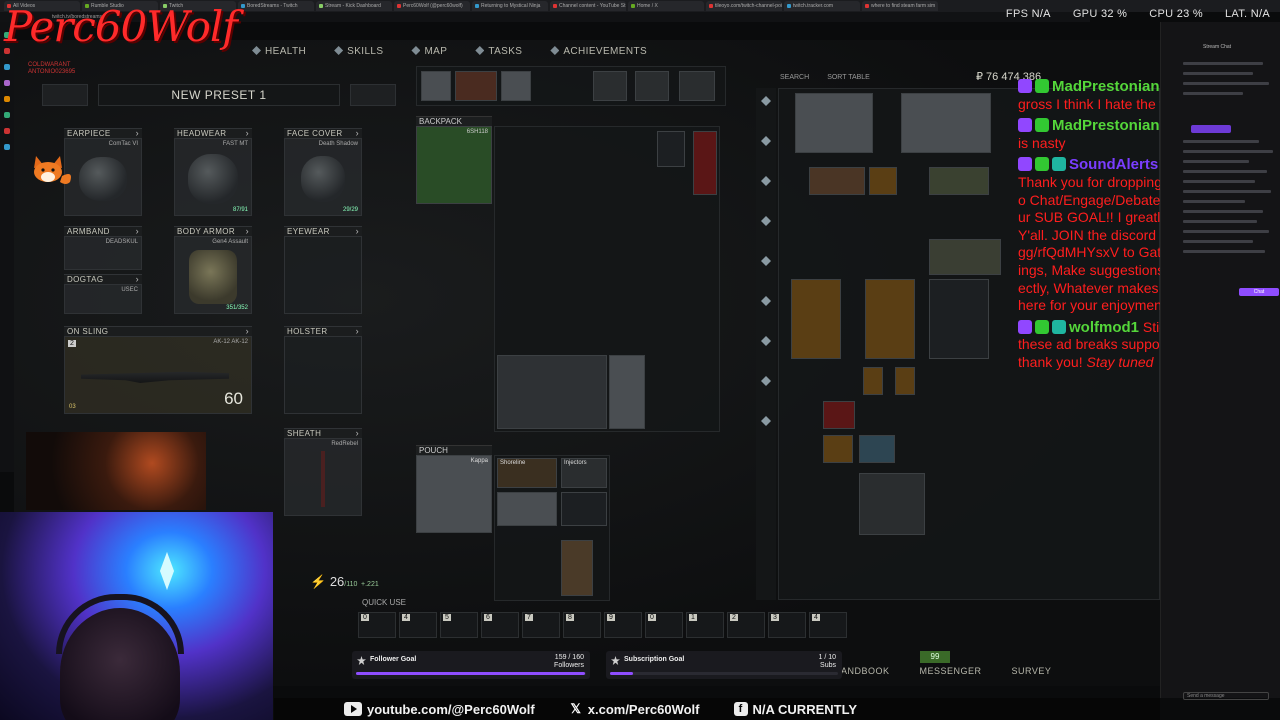 The height and width of the screenshot is (720, 1280). Describe the element at coordinates (219, 95) in the screenshot. I see `preset-title: NEW PRESET 1` at that location.